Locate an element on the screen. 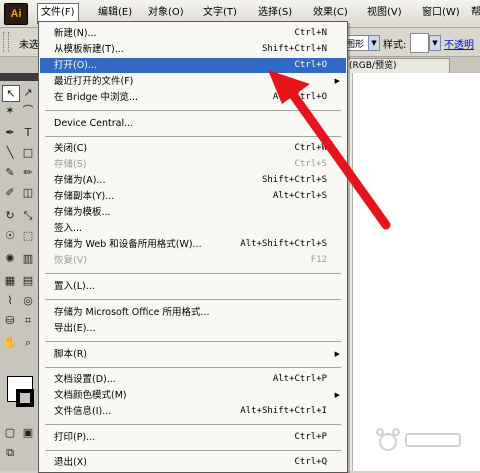 This screenshot has width=480, height=473. baidu-watermark-logo is located at coordinates (418, 439).